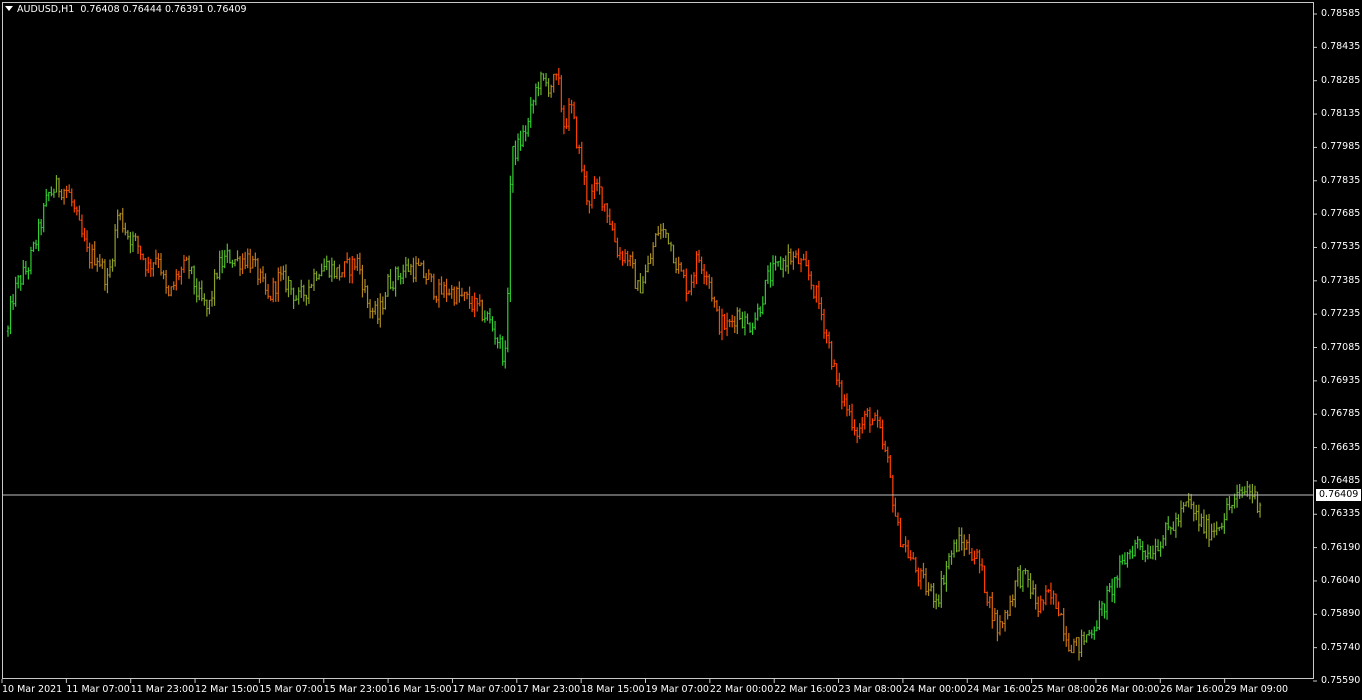  Describe the element at coordinates (1341, 147) in the screenshot. I see `y-tick-label: 0.77985` at that location.